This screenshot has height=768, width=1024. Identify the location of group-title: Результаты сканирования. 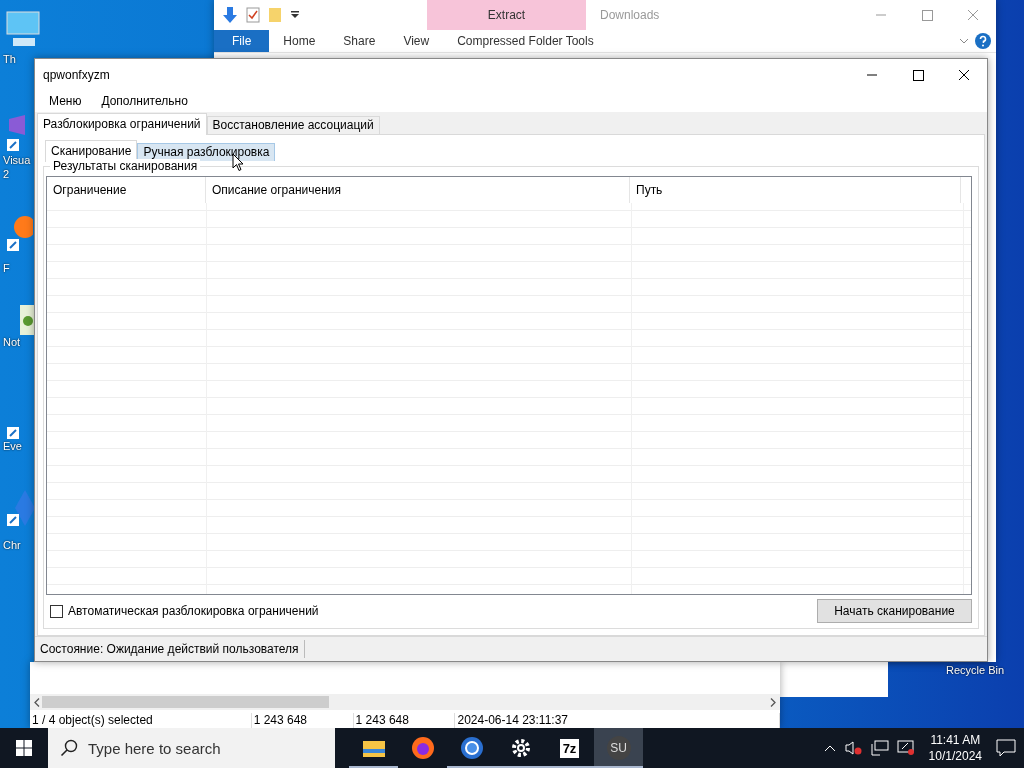
(125, 166).